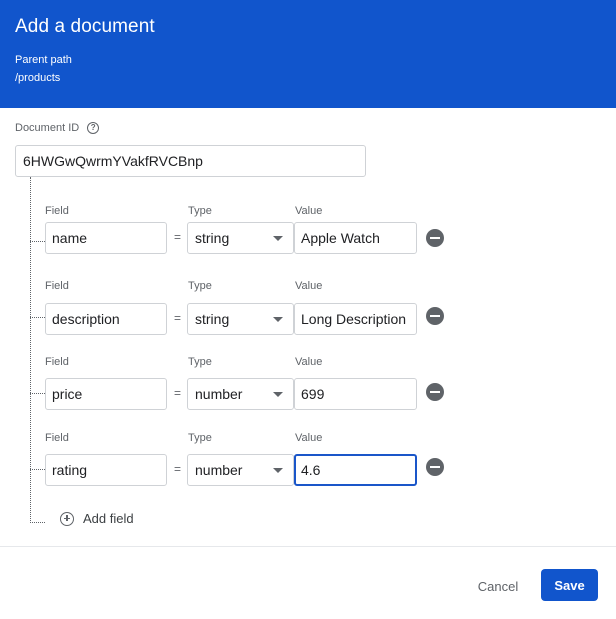  I want to click on tree-branch-end, so click(37, 522).